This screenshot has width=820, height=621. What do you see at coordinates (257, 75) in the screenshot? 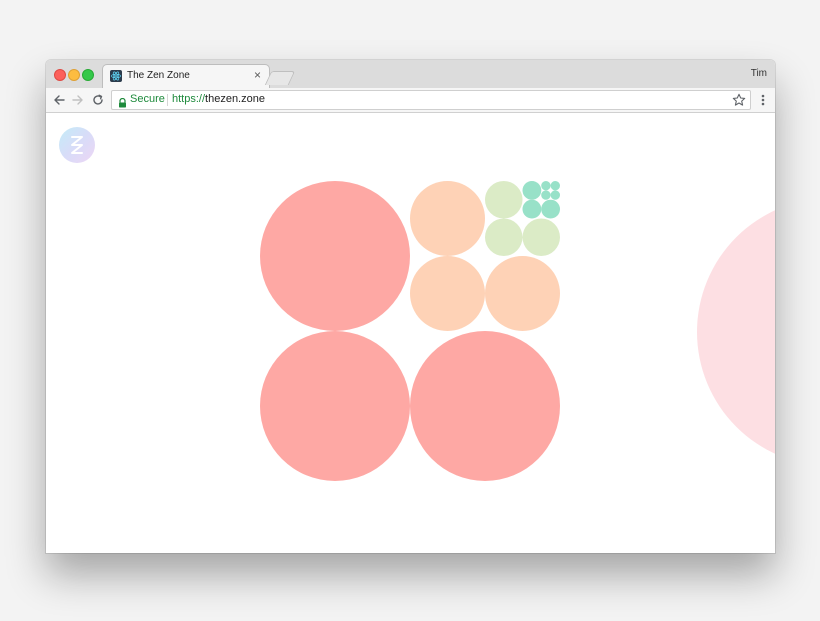
I see `tab-close-icon: ×` at bounding box center [257, 75].